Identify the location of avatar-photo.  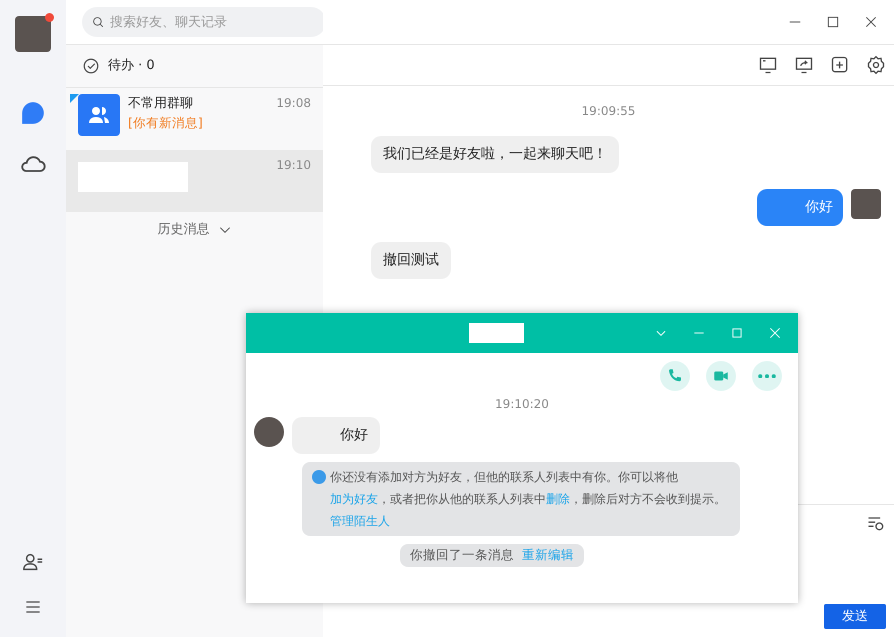
(269, 432).